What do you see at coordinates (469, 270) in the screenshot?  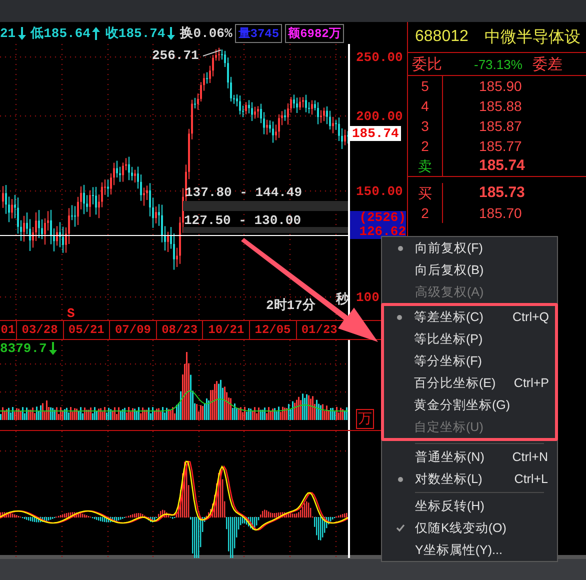 I see `menu-item: 向后复权(B)` at bounding box center [469, 270].